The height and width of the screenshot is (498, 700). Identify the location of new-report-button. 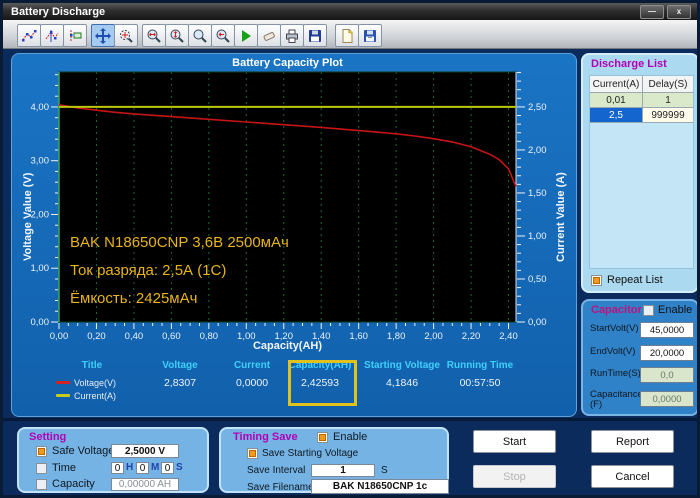
(347, 35).